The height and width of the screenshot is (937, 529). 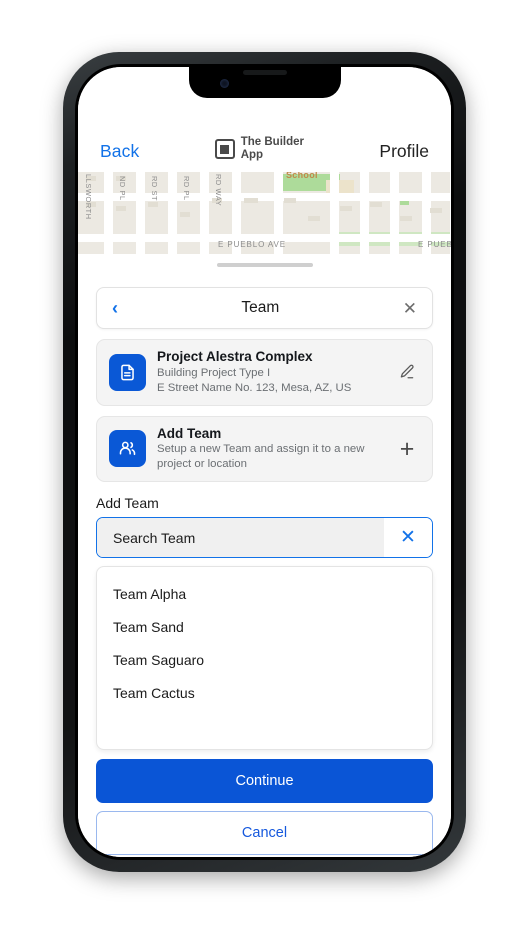 I want to click on add-team-subtitle-1: Setup a new Team and assign it to a new, so click(x=261, y=449).